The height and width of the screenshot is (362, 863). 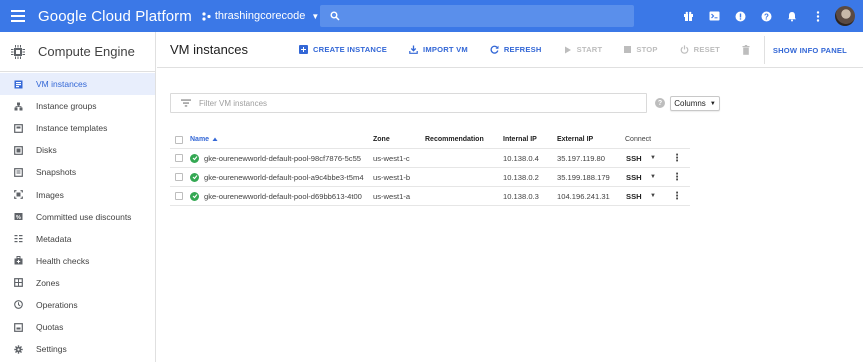 What do you see at coordinates (194, 158) in the screenshot?
I see `status-running-icon` at bounding box center [194, 158].